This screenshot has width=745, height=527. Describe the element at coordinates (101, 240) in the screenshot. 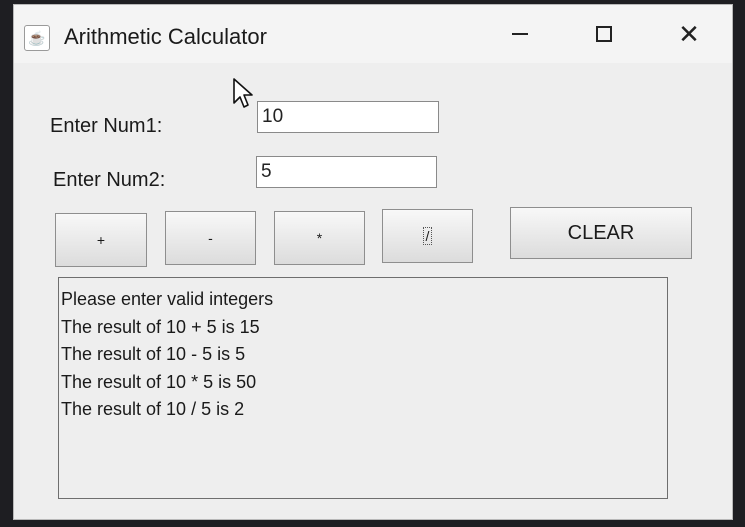

I see `add-button: +` at that location.